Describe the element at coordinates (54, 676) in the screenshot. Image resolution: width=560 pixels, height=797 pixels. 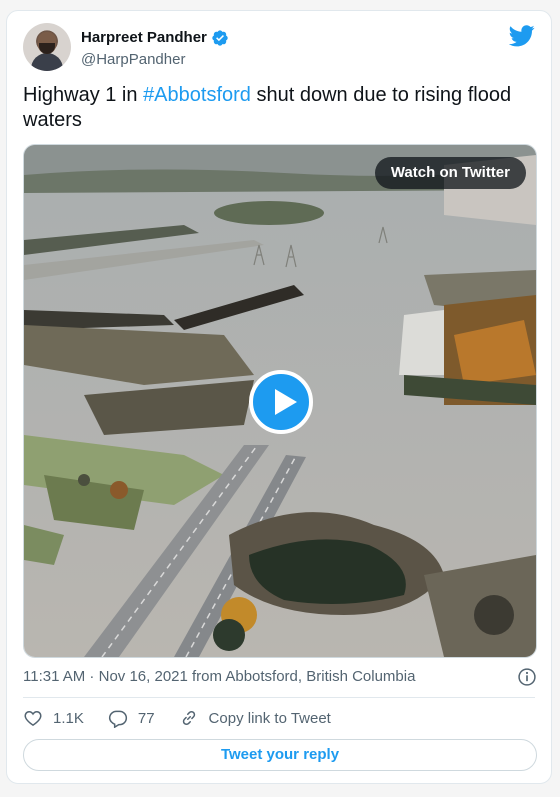
I see `tweet-time: 11:31 AM` at that location.